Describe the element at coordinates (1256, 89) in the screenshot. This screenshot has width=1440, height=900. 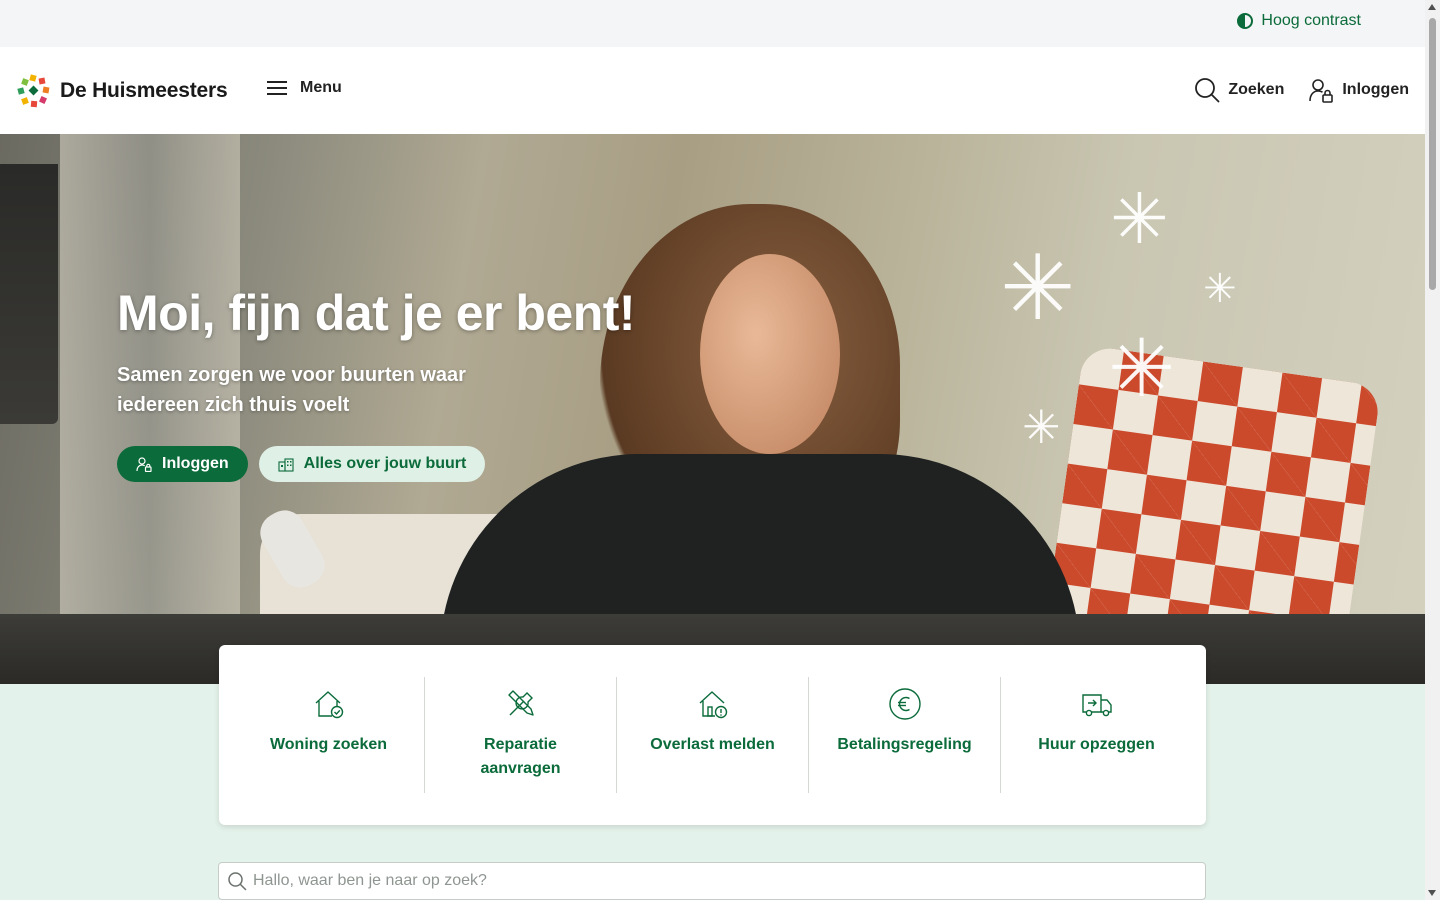
I see `search-label: Zoeken` at that location.